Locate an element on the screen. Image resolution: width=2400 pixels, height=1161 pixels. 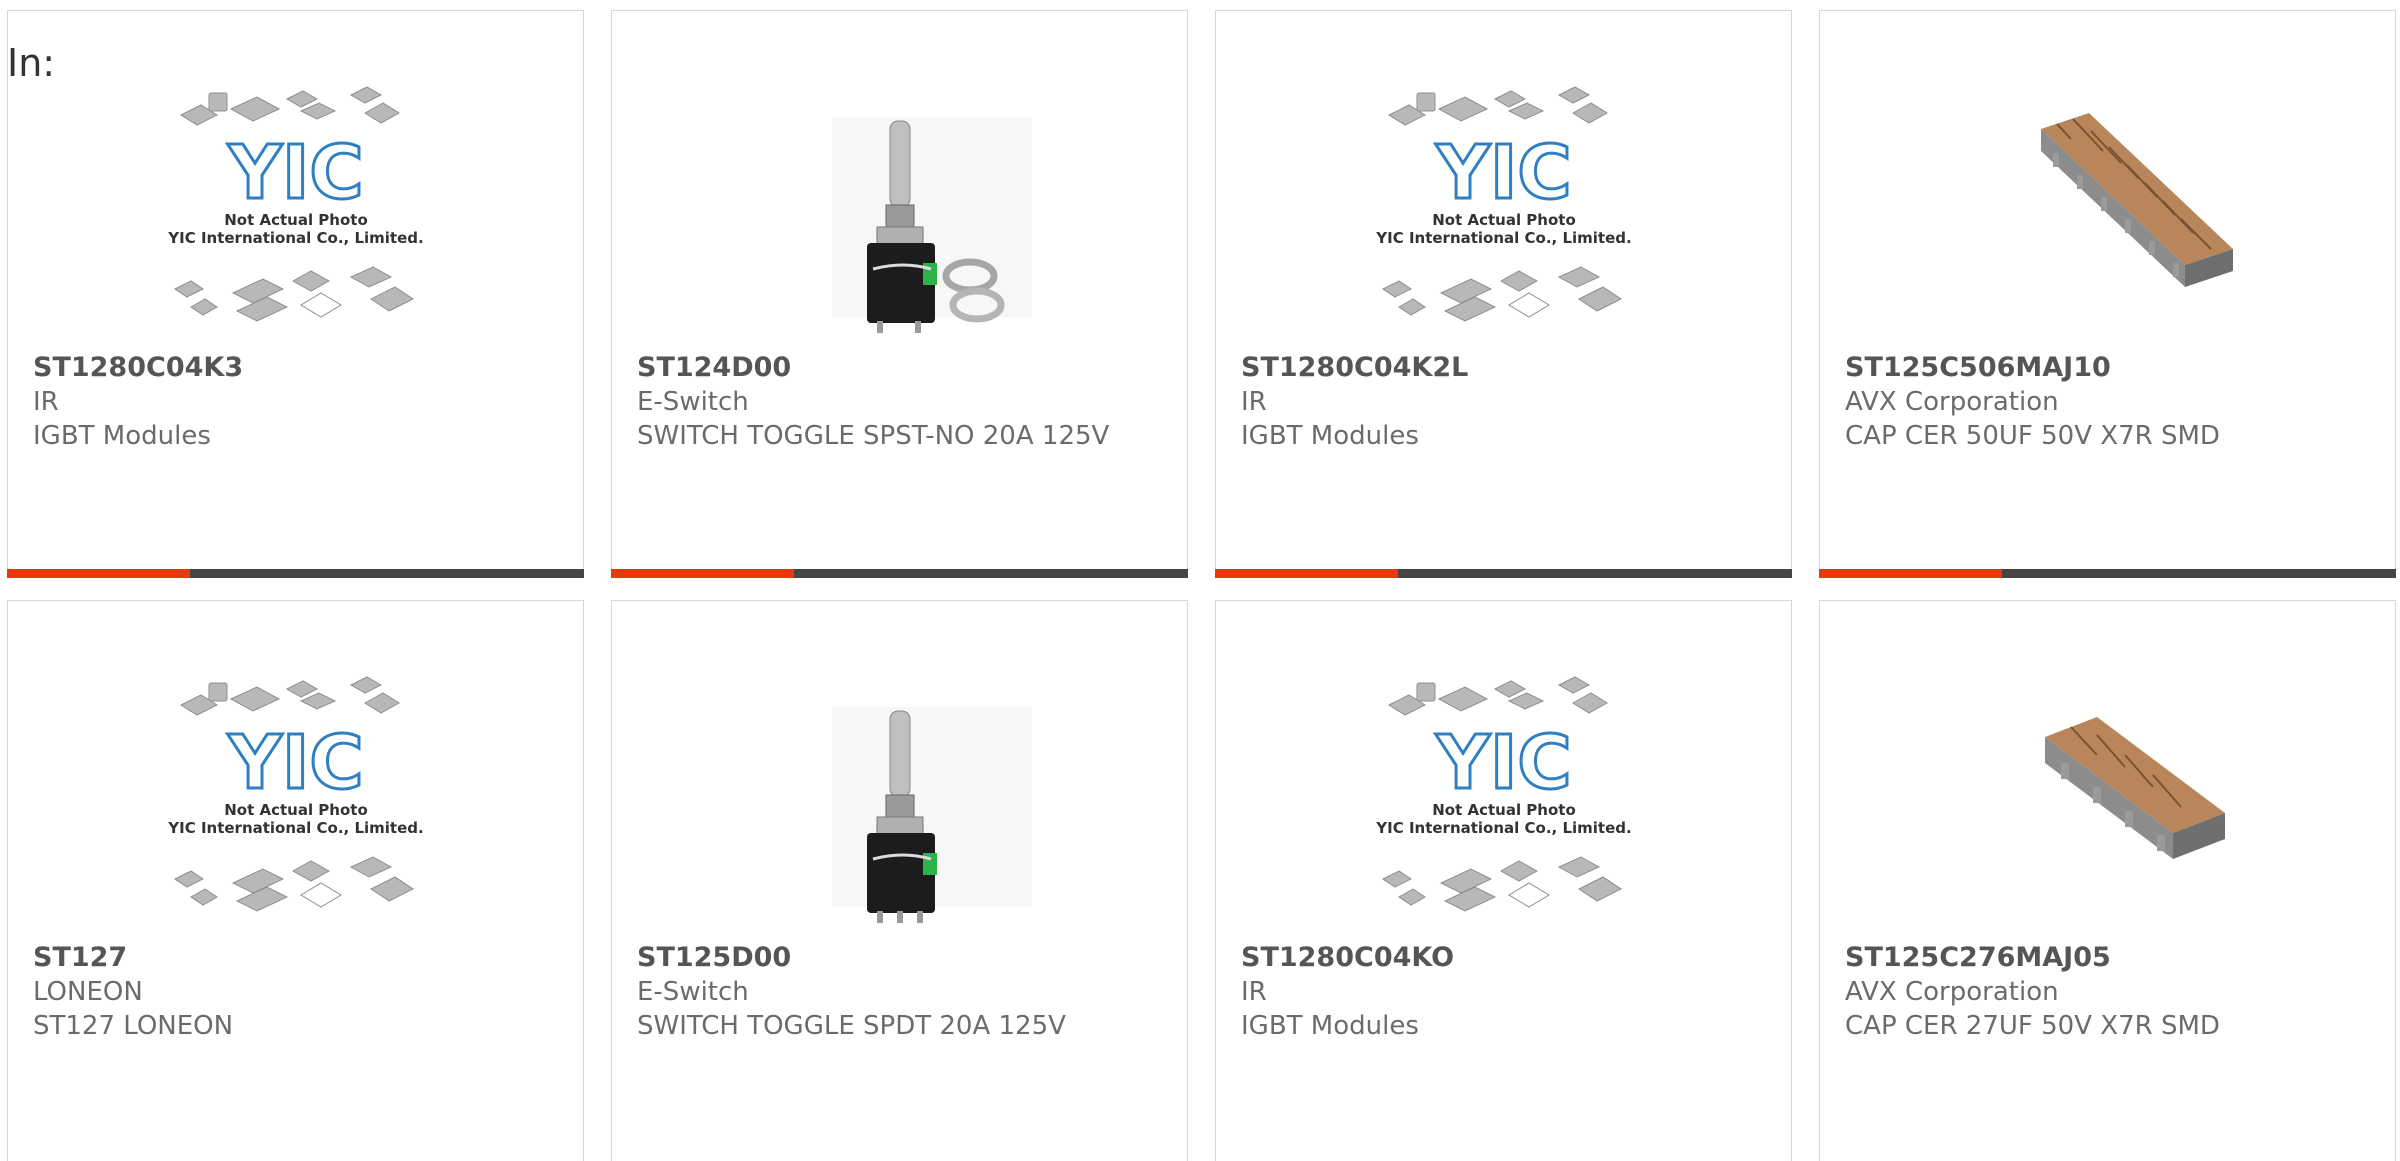
product-info: ST1280C04K2L IR IGBT Modules is located at coordinates (1503, 402).